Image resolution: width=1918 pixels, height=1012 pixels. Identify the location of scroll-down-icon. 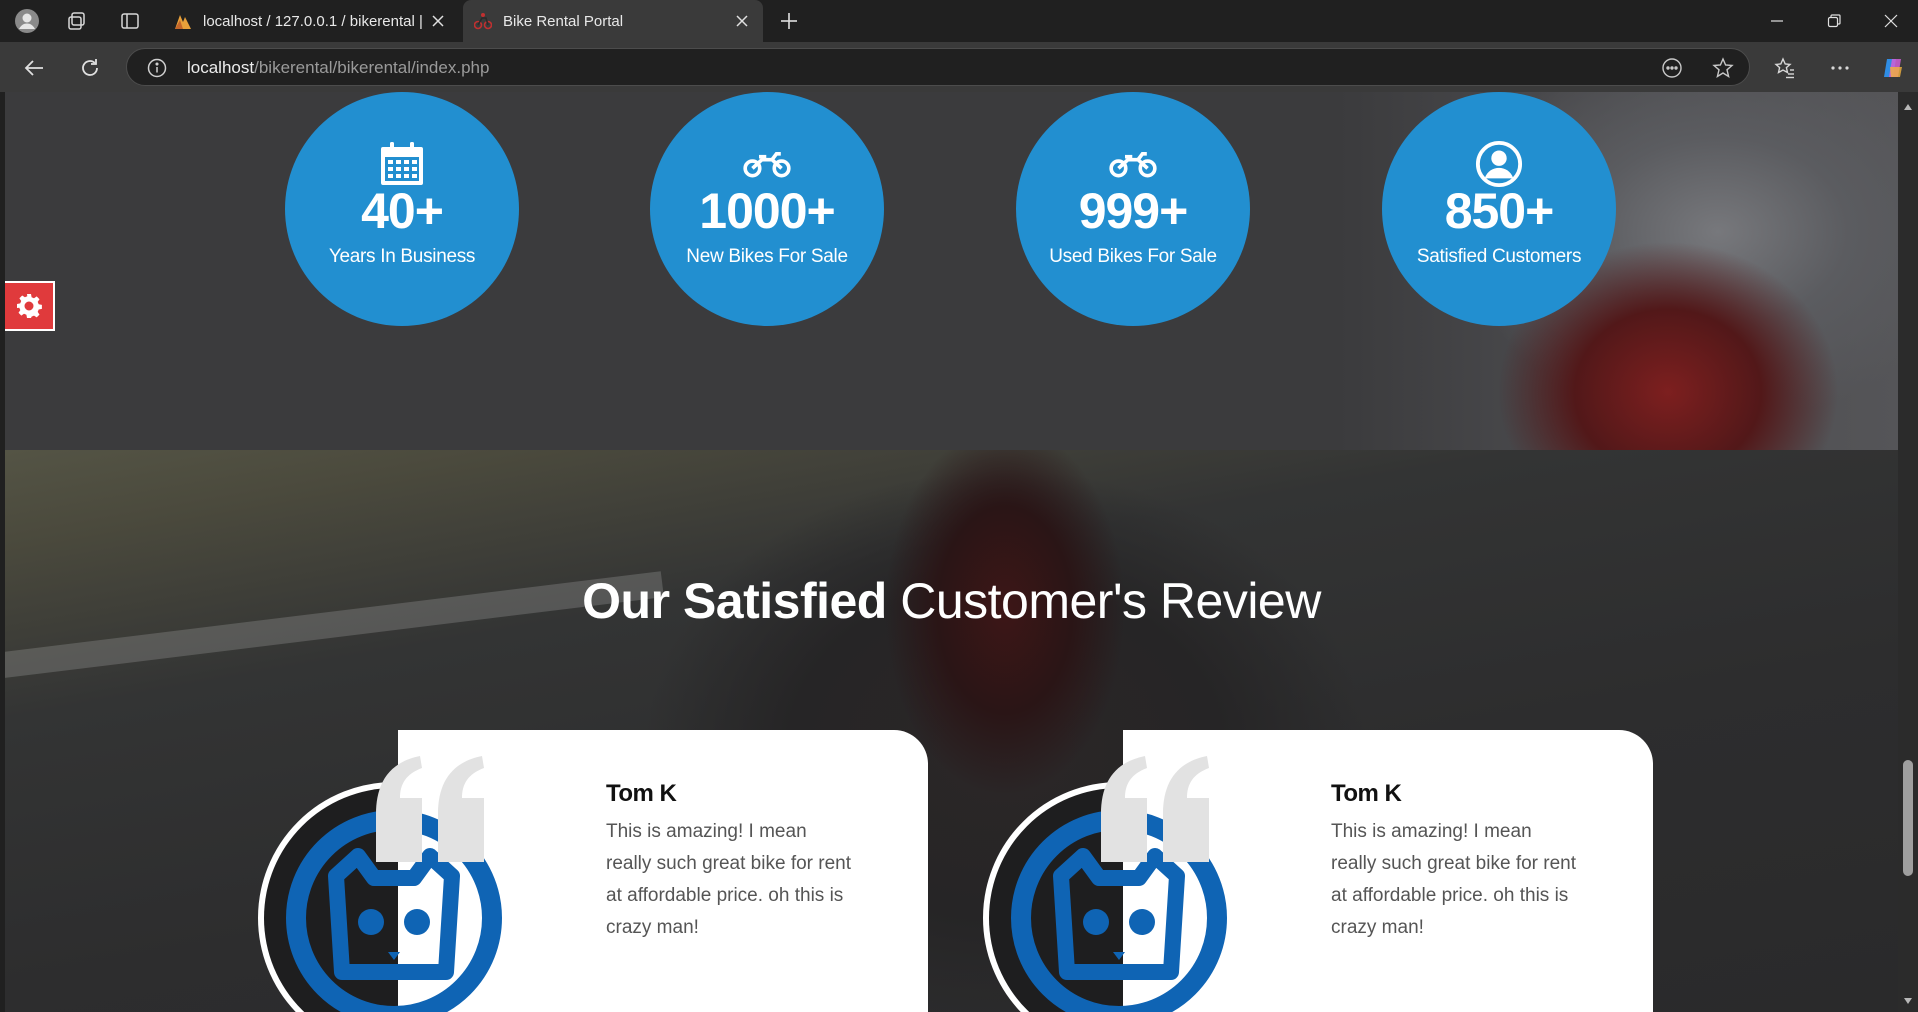
(1908, 1001).